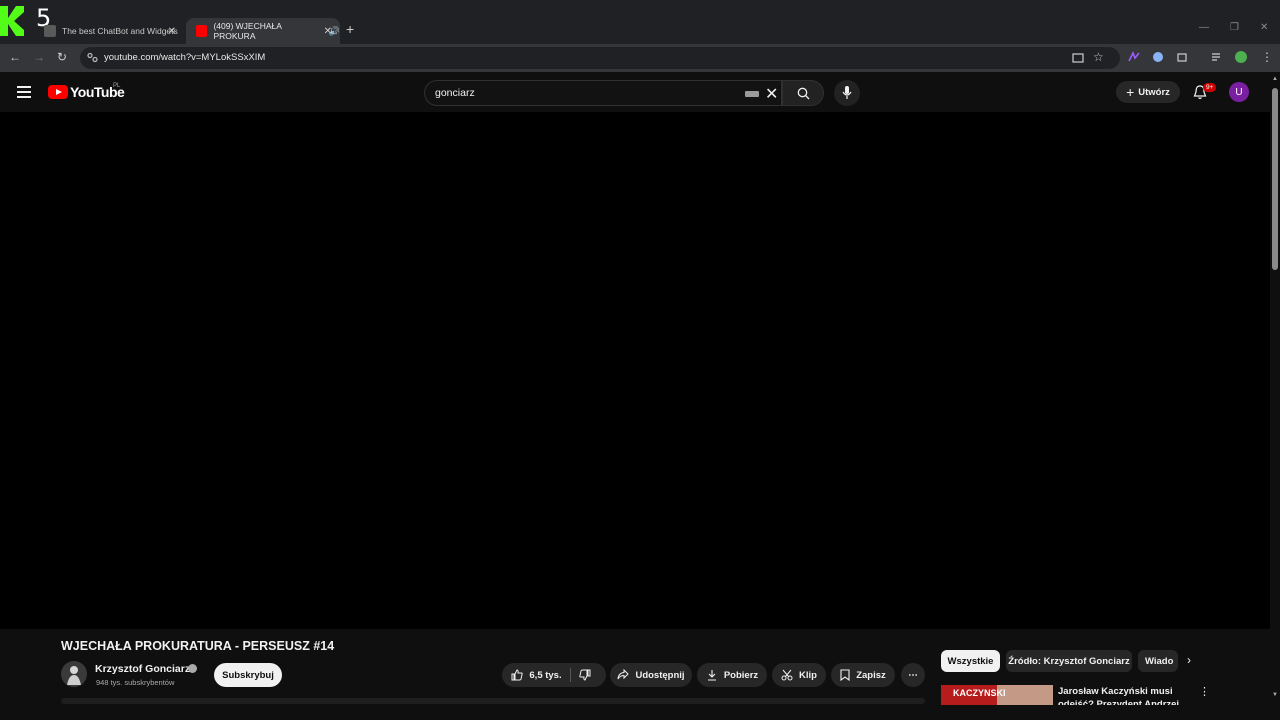 Image resolution: width=1280 pixels, height=720 pixels. I want to click on like-count: 6,5 tys., so click(545, 675).